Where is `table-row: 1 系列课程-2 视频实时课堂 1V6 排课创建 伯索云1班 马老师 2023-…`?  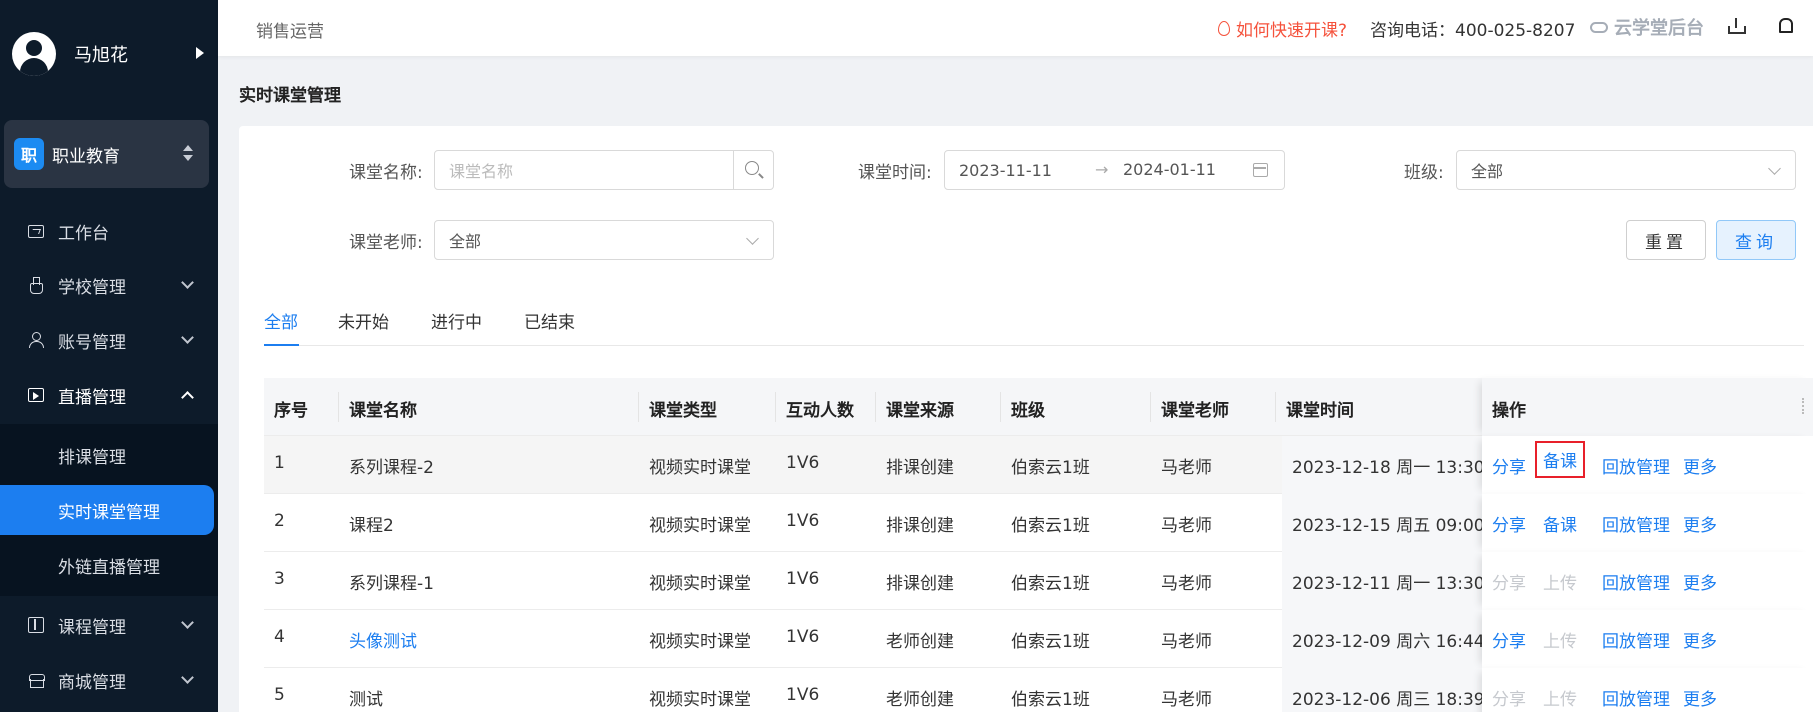
table-row: 1 系列课程-2 视频实时课堂 1V6 排课创建 伯索云1班 马老师 2023-… is located at coordinates (1038, 465).